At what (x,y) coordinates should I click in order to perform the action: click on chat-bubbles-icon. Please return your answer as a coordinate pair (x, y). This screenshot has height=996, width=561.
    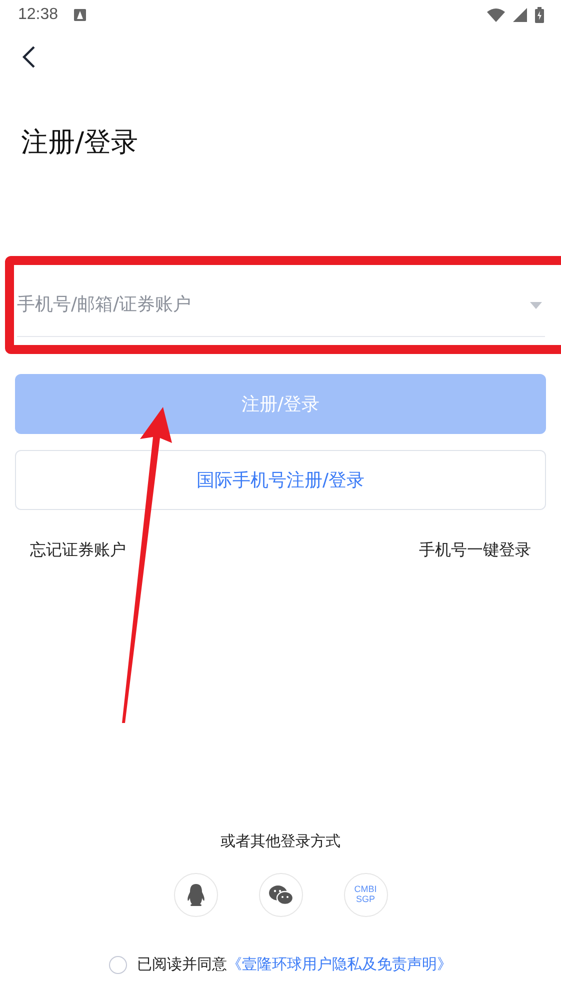
    Looking at the image, I should click on (280, 895).